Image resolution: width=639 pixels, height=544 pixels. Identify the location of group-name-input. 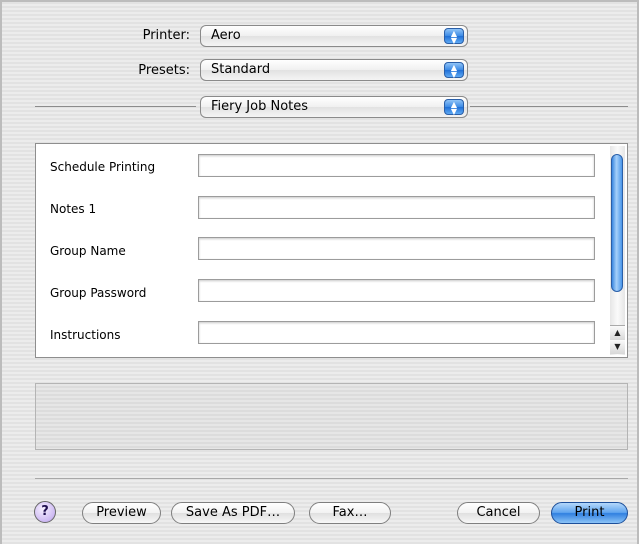
(396, 248).